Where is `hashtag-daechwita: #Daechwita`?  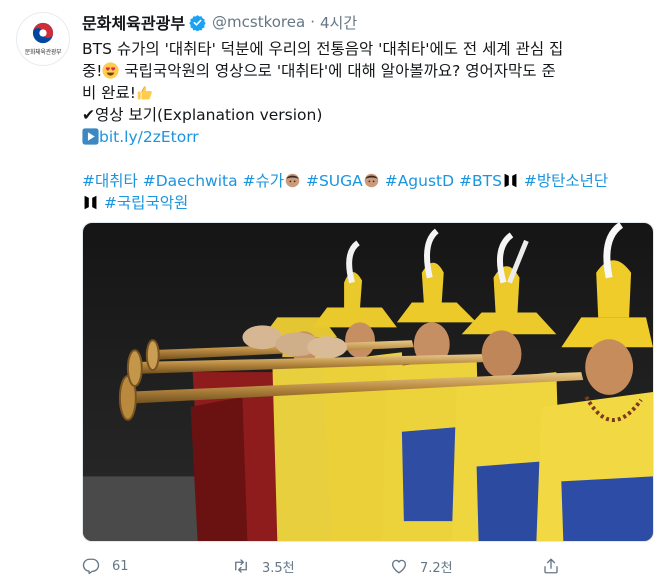 hashtag-daechwita: #Daechwita is located at coordinates (190, 181).